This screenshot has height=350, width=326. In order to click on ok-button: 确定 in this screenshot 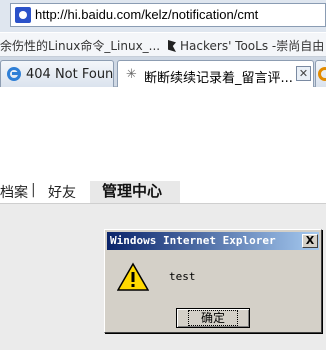, I will do `click(213, 318)`.